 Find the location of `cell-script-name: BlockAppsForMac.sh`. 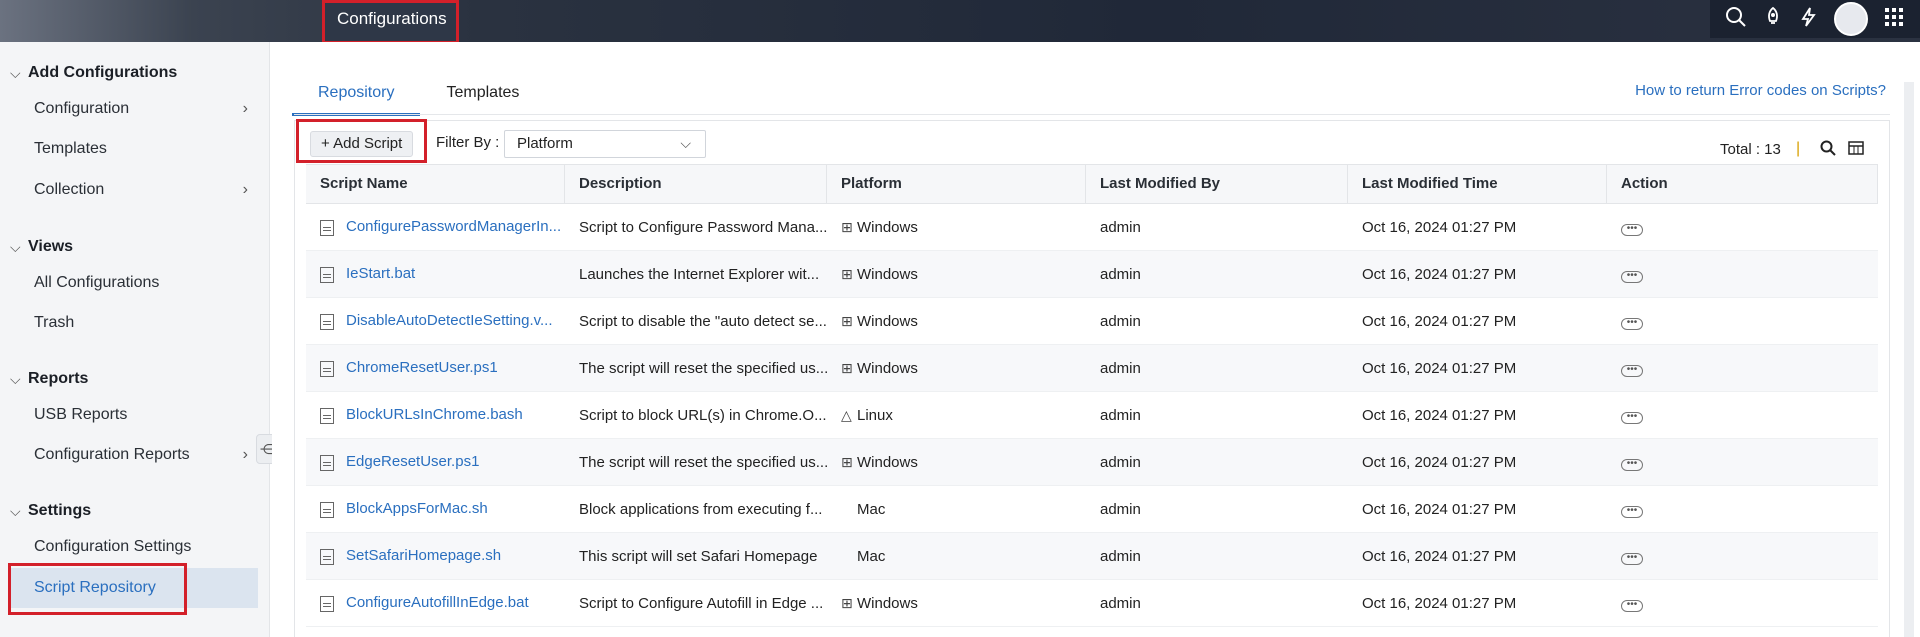

cell-script-name: BlockAppsForMac.sh is located at coordinates (435, 509).